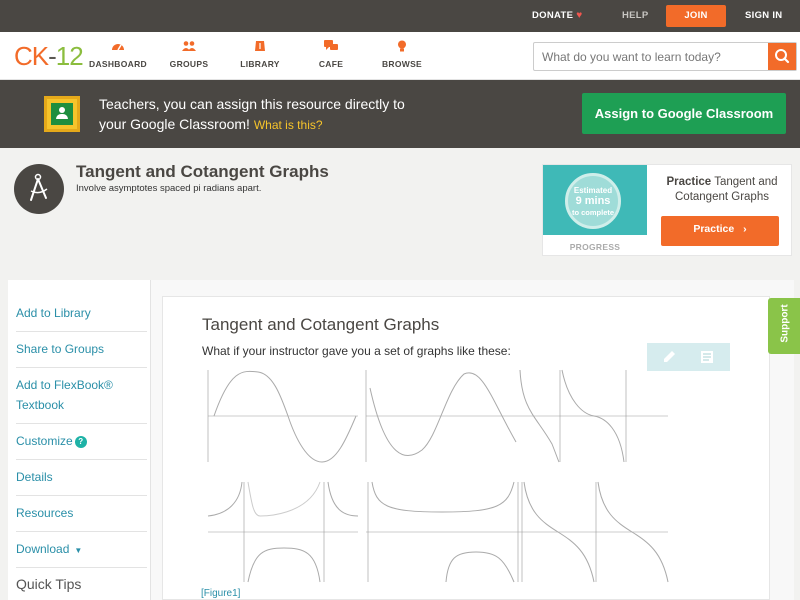 Image resolution: width=800 pixels, height=600 pixels. Describe the element at coordinates (39, 189) in the screenshot. I see `compass-icon` at that location.